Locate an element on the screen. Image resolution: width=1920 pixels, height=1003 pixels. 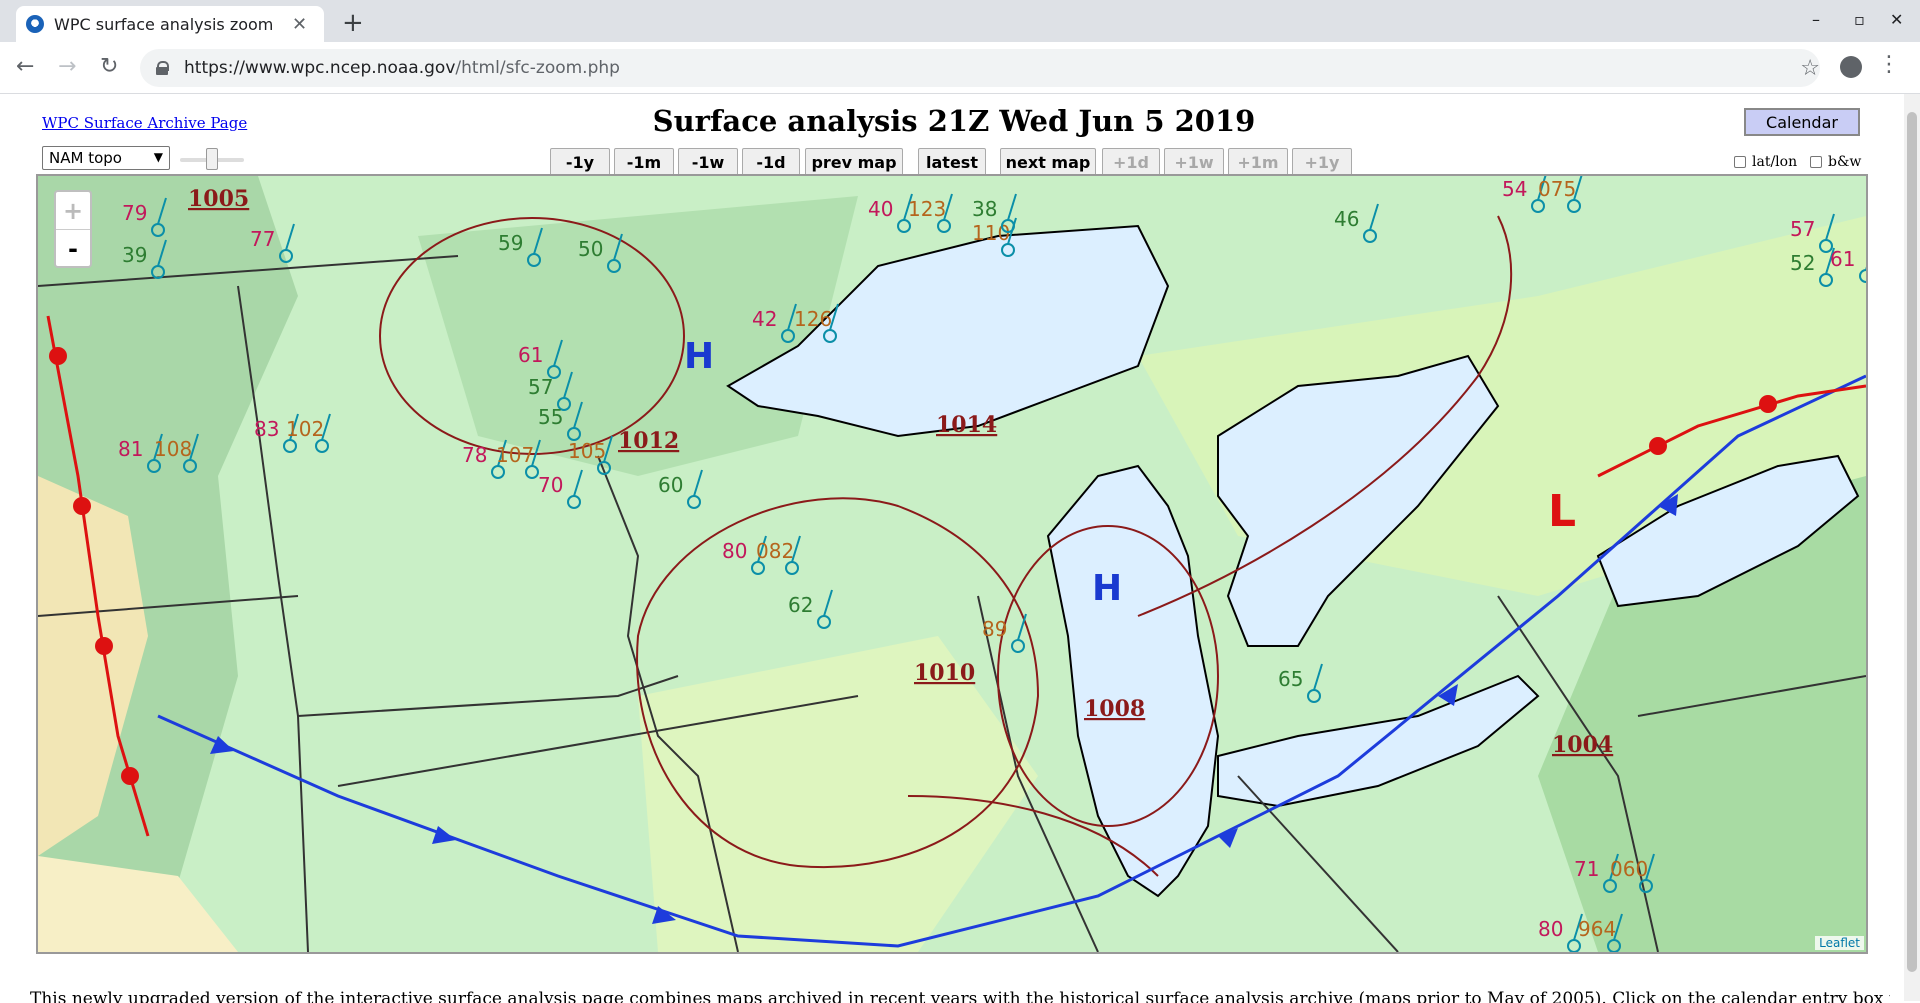
station-value: 110 is located at coordinates (991, 233).